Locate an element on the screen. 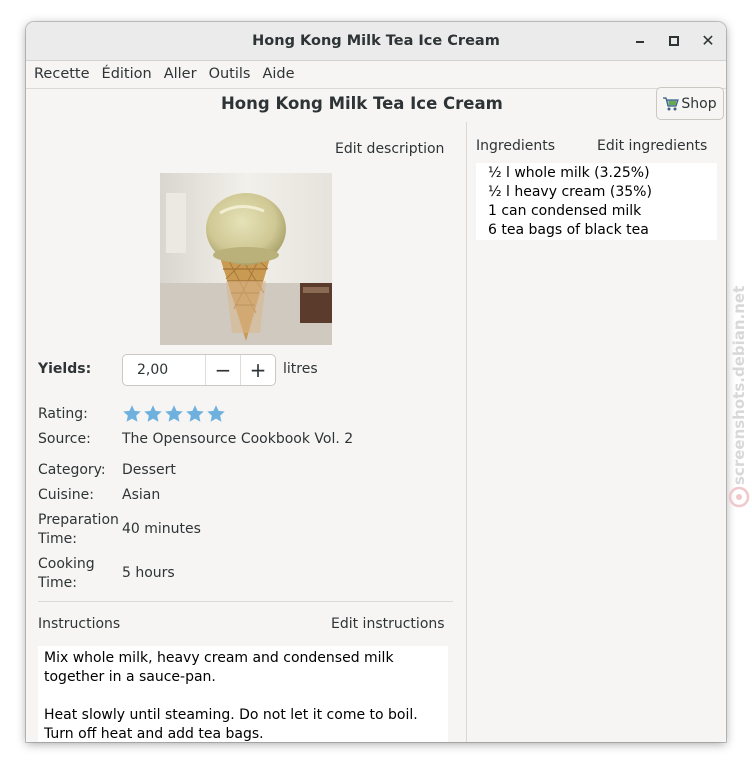  window-title: Hong Kong Milk Tea Ice Cream is located at coordinates (376, 41).